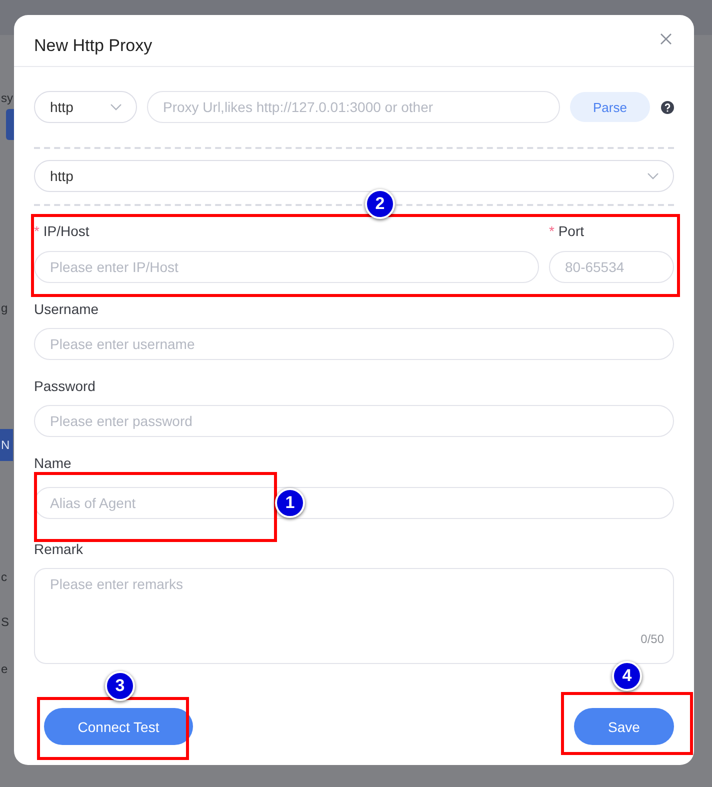 The width and height of the screenshot is (712, 787). What do you see at coordinates (354, 344) in the screenshot?
I see `text-field: Please enter username` at bounding box center [354, 344].